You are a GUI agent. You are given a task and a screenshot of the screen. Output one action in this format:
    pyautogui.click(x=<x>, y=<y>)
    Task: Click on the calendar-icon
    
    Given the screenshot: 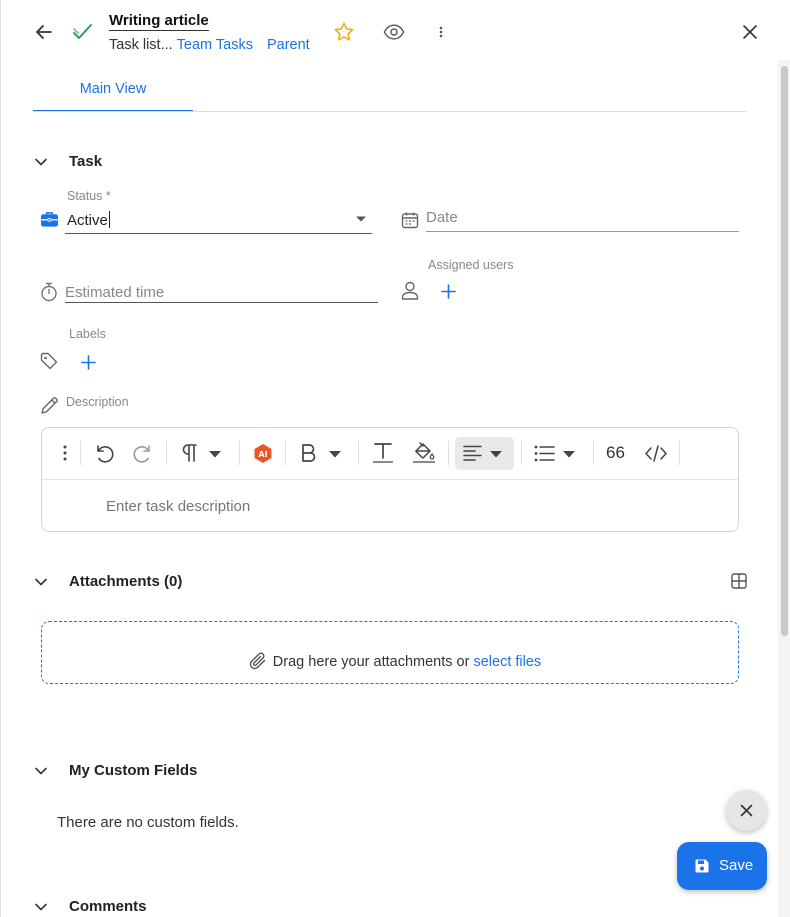 What is the action you would take?
    pyautogui.click(x=410, y=220)
    